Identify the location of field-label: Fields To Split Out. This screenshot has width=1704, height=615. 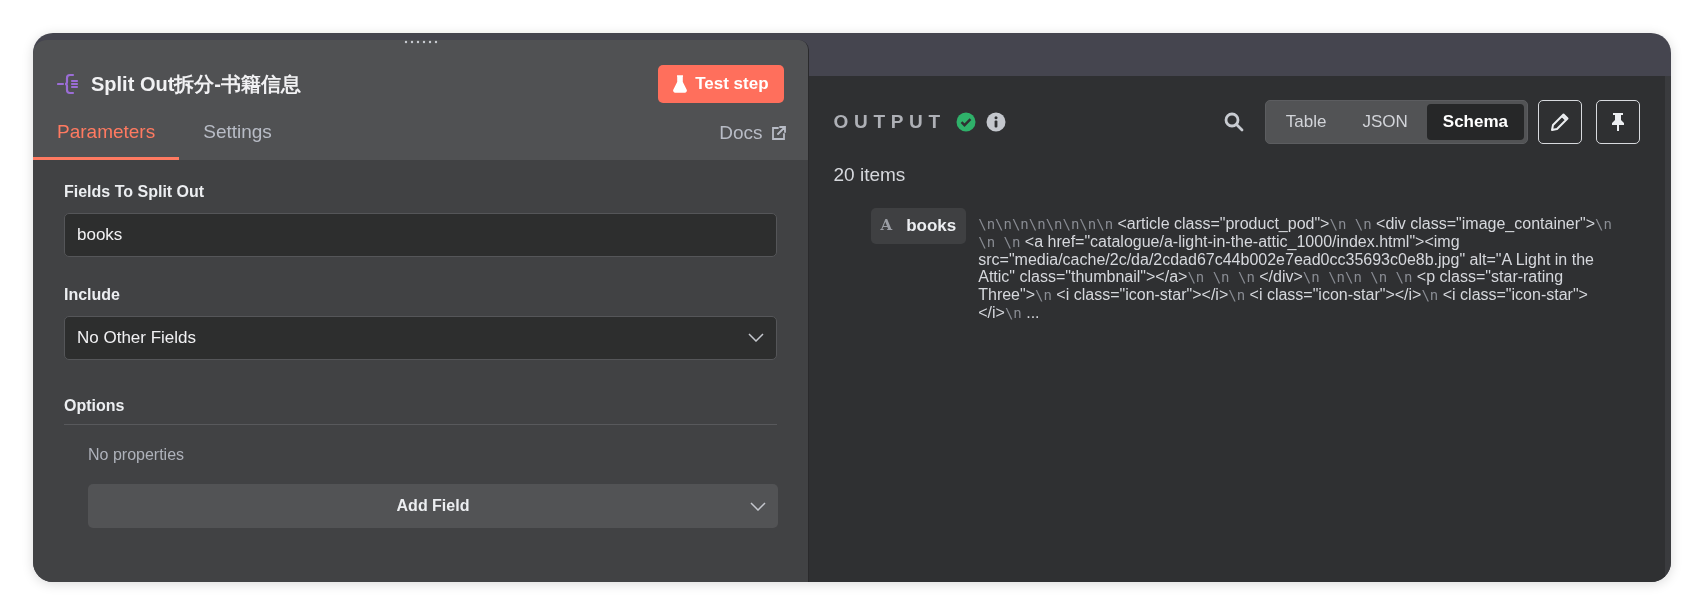
(135, 191).